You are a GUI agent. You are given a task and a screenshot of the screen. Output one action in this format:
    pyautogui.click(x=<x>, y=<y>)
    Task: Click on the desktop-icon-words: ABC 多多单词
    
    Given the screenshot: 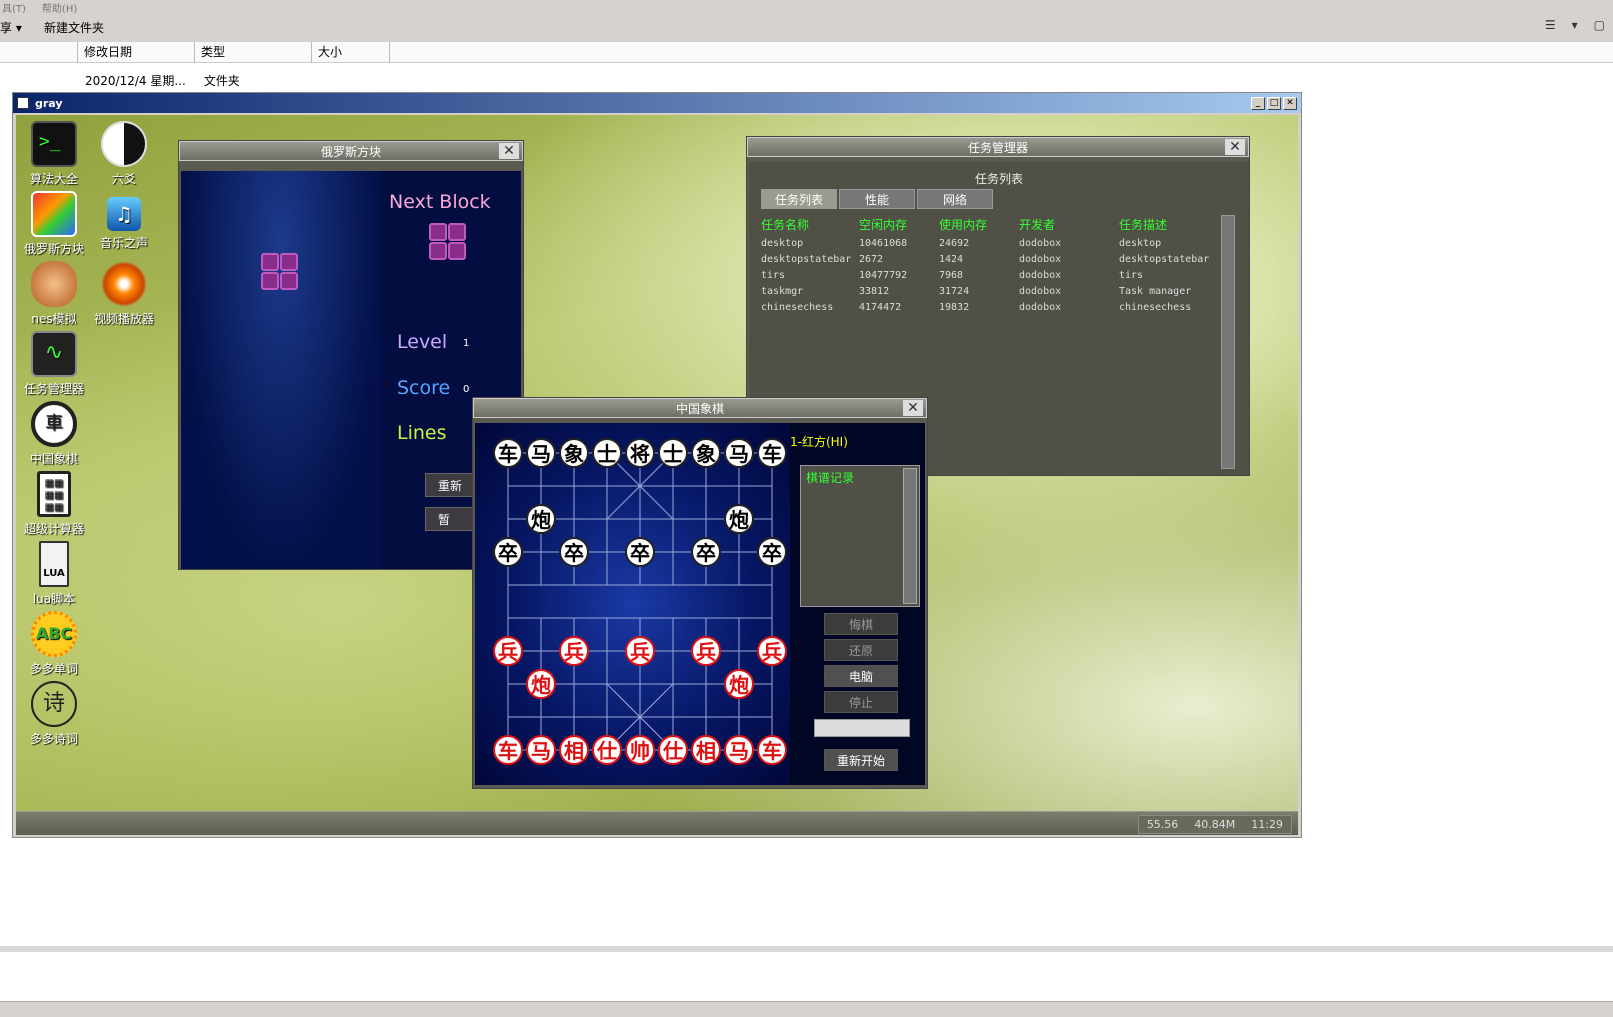 What is the action you would take?
    pyautogui.click(x=54, y=644)
    